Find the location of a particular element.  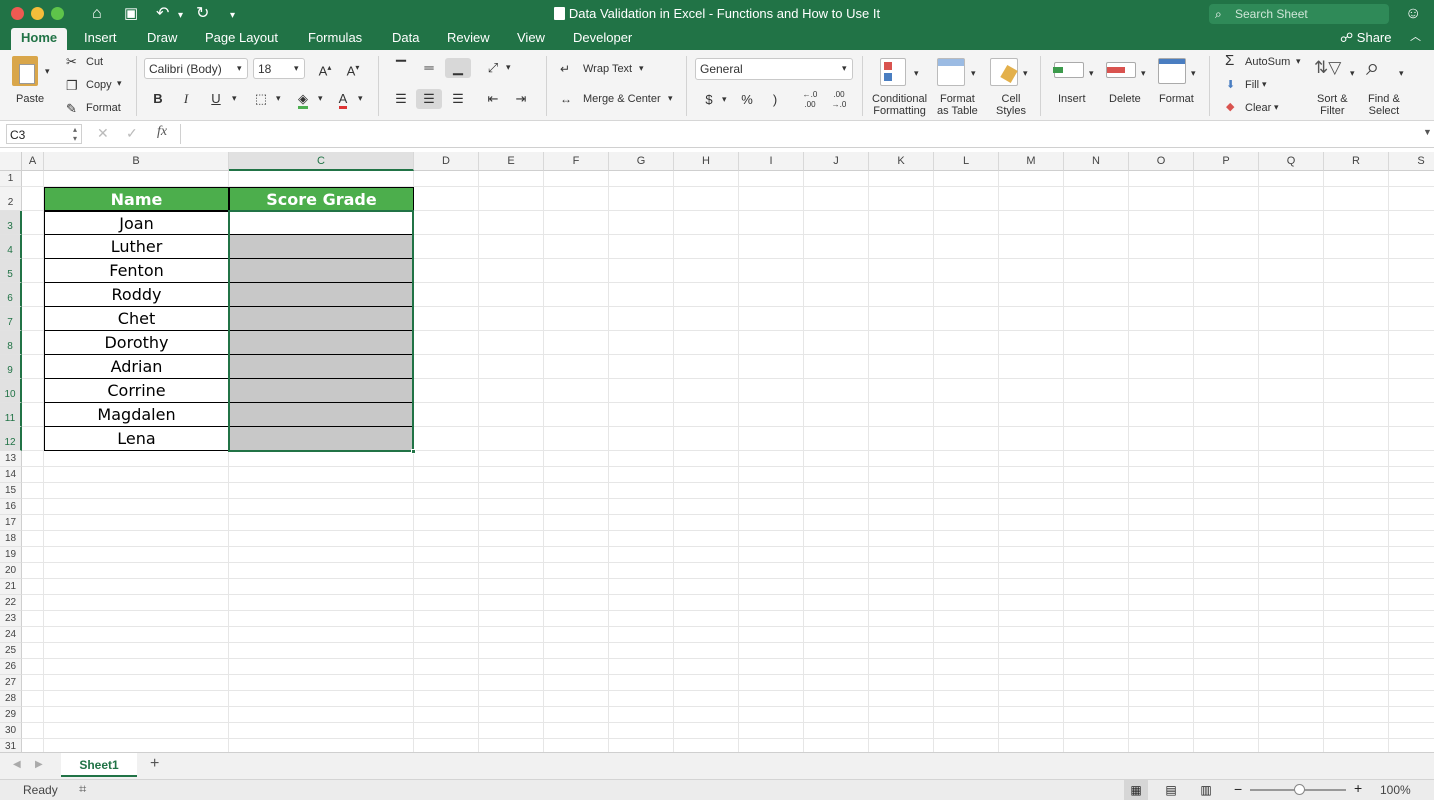

row-header-18: 18 is located at coordinates (11, 539).